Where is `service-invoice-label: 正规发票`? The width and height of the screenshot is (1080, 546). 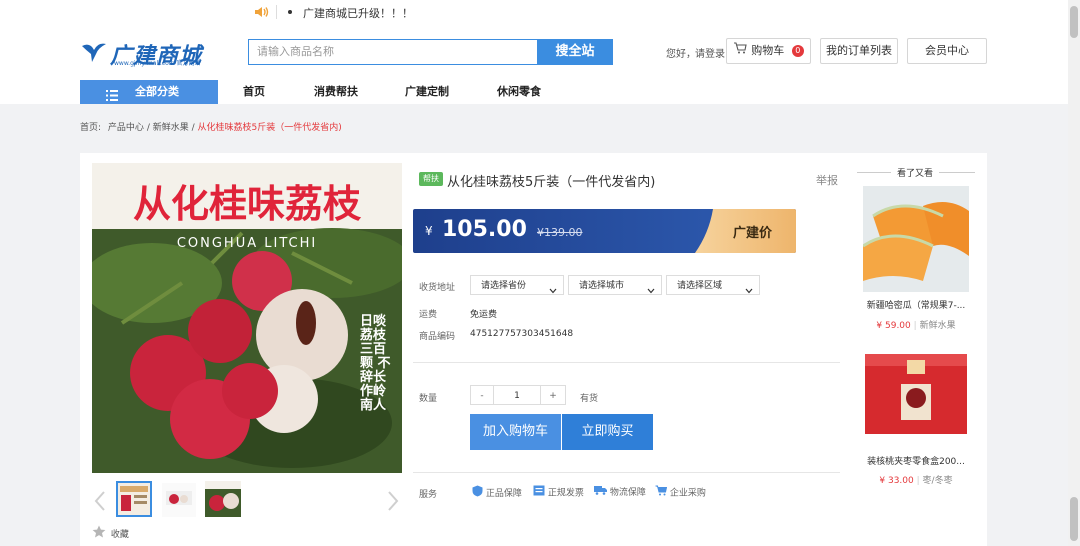
service-invoice-label: 正规发票 is located at coordinates (565, 493).